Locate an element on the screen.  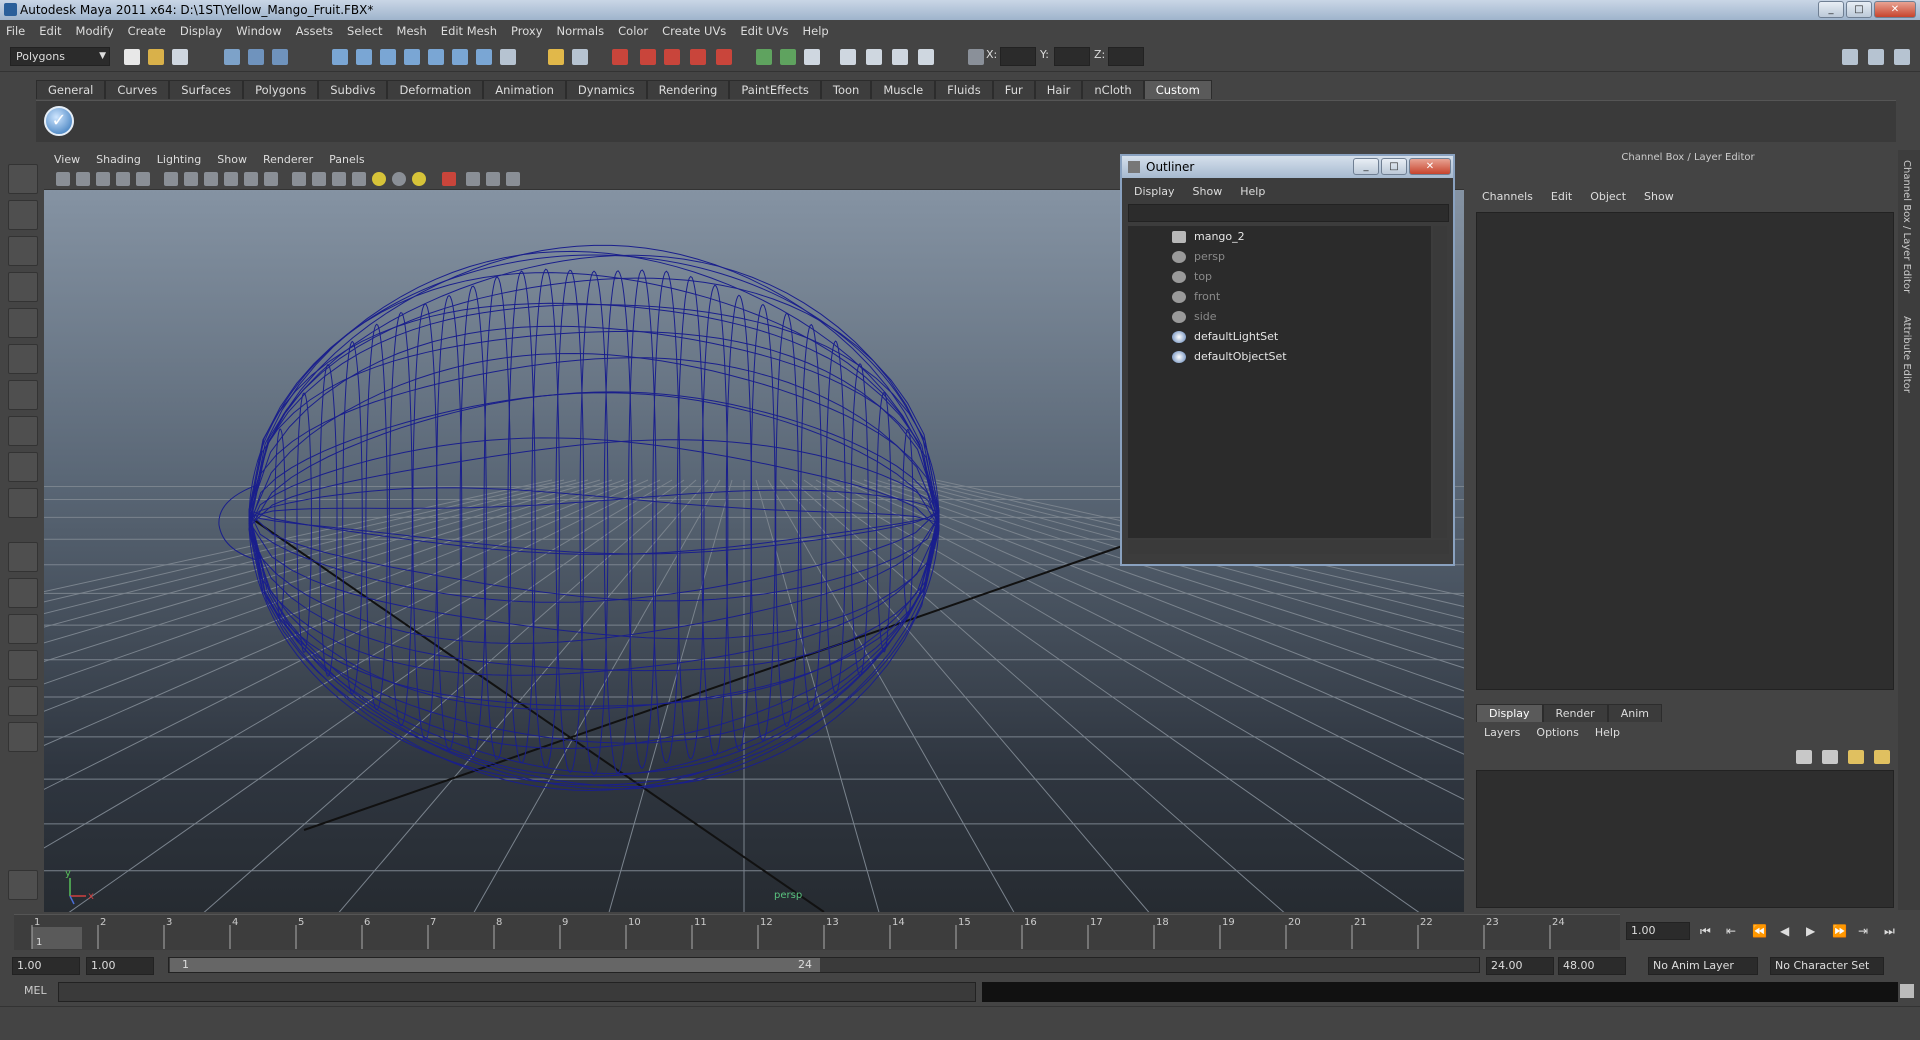
outliner-horizontal-scrollbar is located at coordinates (1288, 547).